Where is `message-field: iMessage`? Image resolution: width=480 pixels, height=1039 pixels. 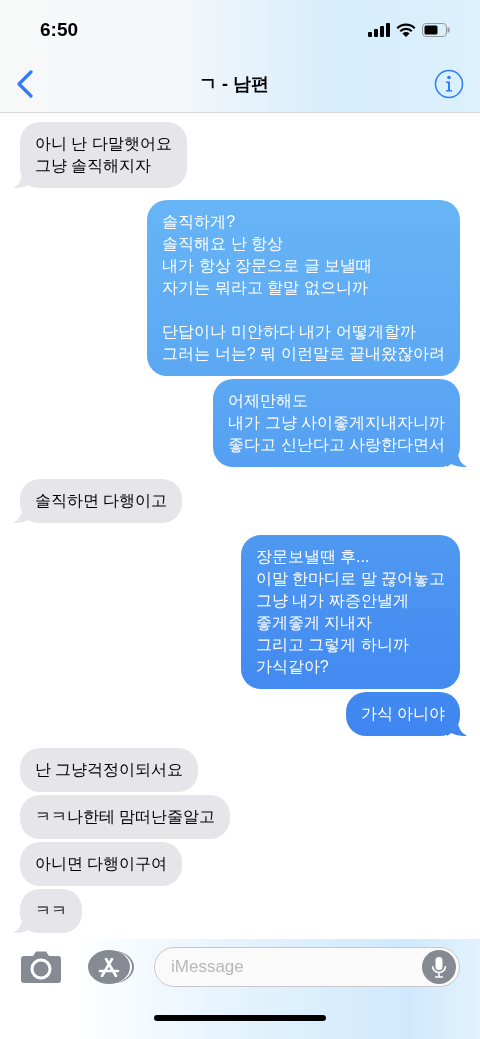 message-field: iMessage is located at coordinates (307, 967).